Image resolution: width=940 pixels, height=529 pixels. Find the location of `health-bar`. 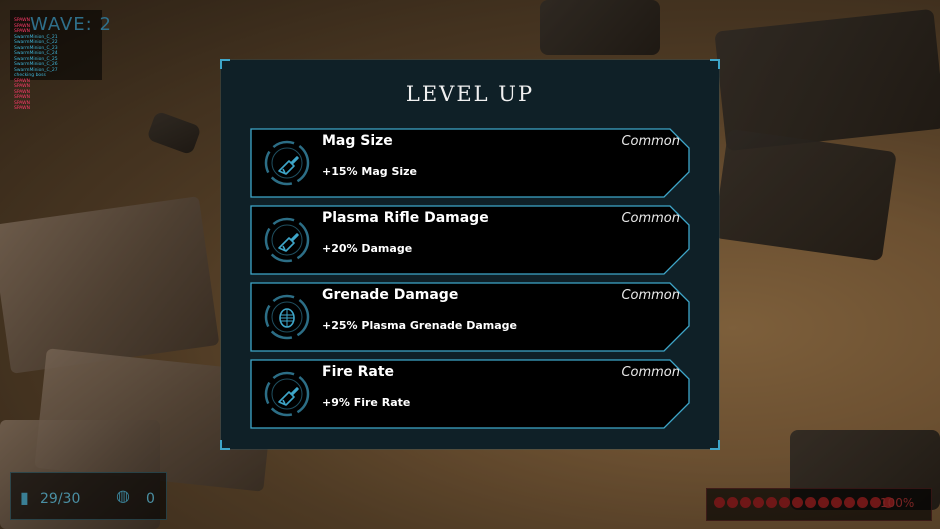

health-bar is located at coordinates (804, 502).